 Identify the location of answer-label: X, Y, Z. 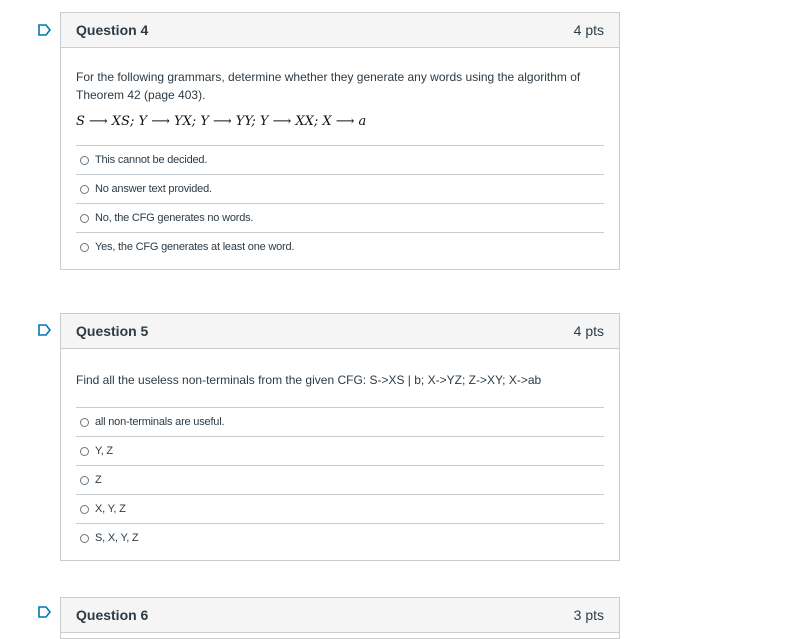
(110, 509).